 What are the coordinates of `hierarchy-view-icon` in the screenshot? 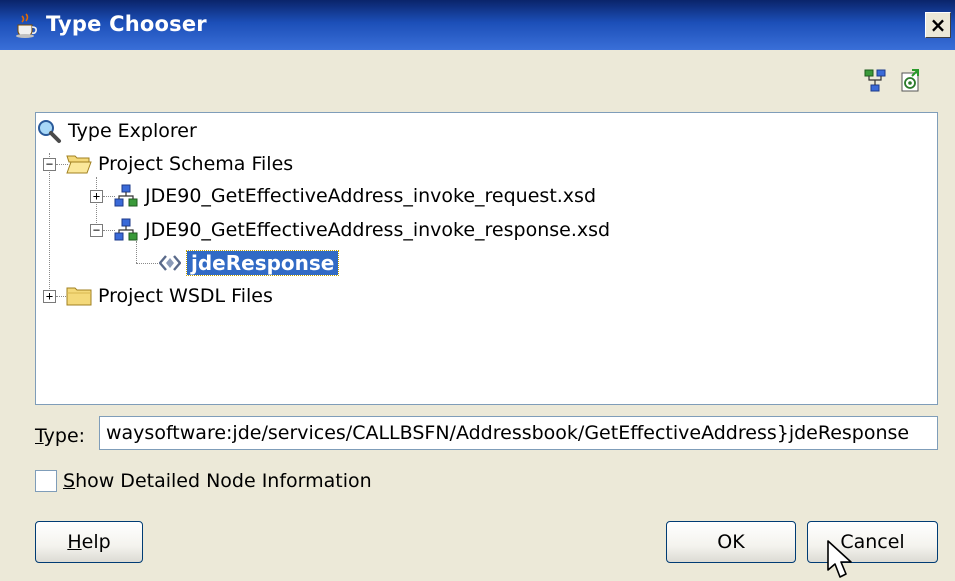 It's located at (875, 81).